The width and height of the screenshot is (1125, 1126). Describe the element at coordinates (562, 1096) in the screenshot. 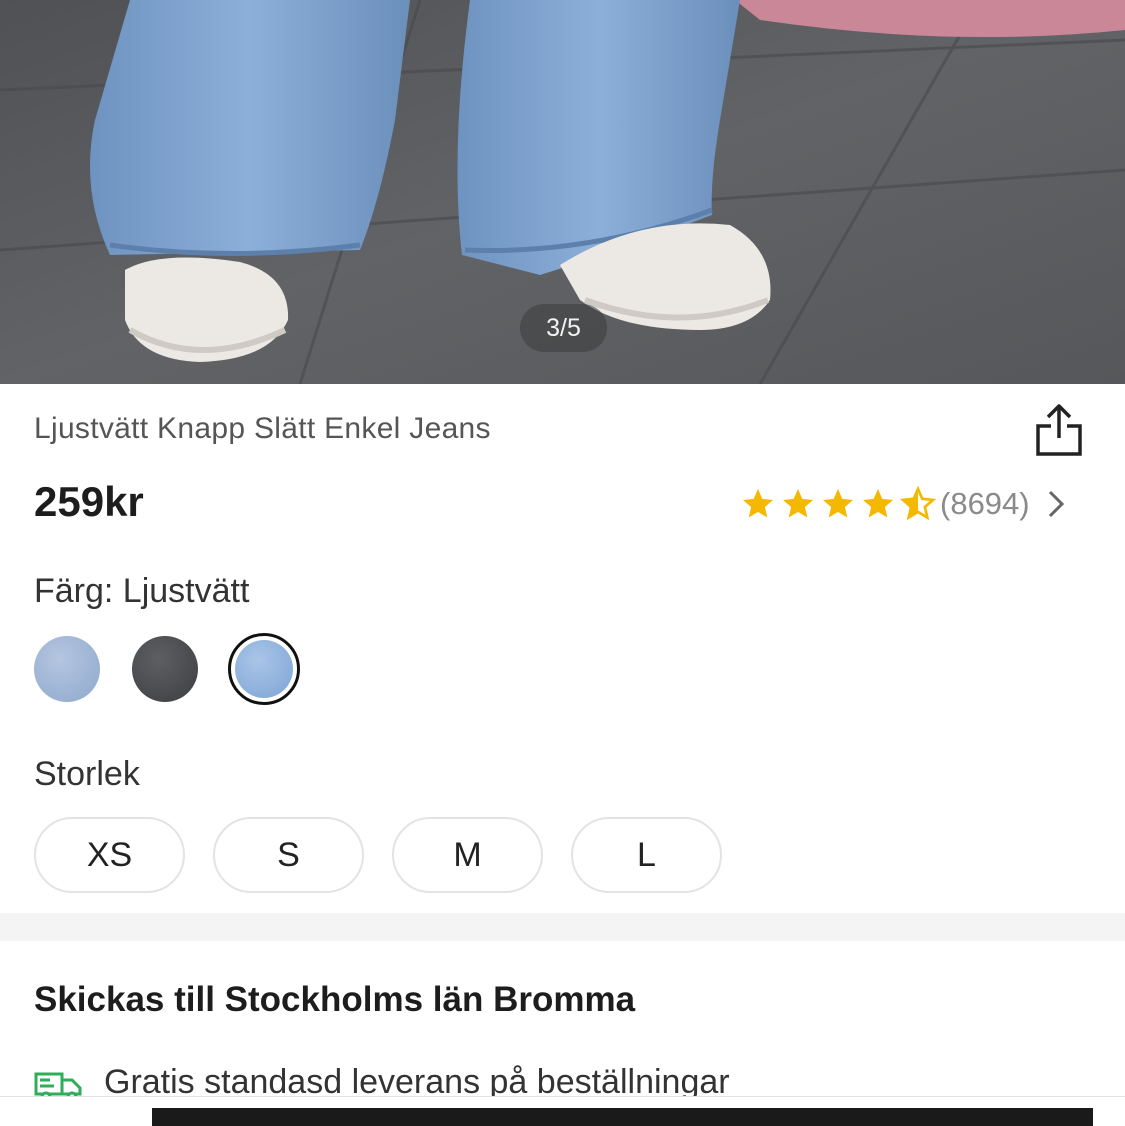

I see `separator-line` at that location.